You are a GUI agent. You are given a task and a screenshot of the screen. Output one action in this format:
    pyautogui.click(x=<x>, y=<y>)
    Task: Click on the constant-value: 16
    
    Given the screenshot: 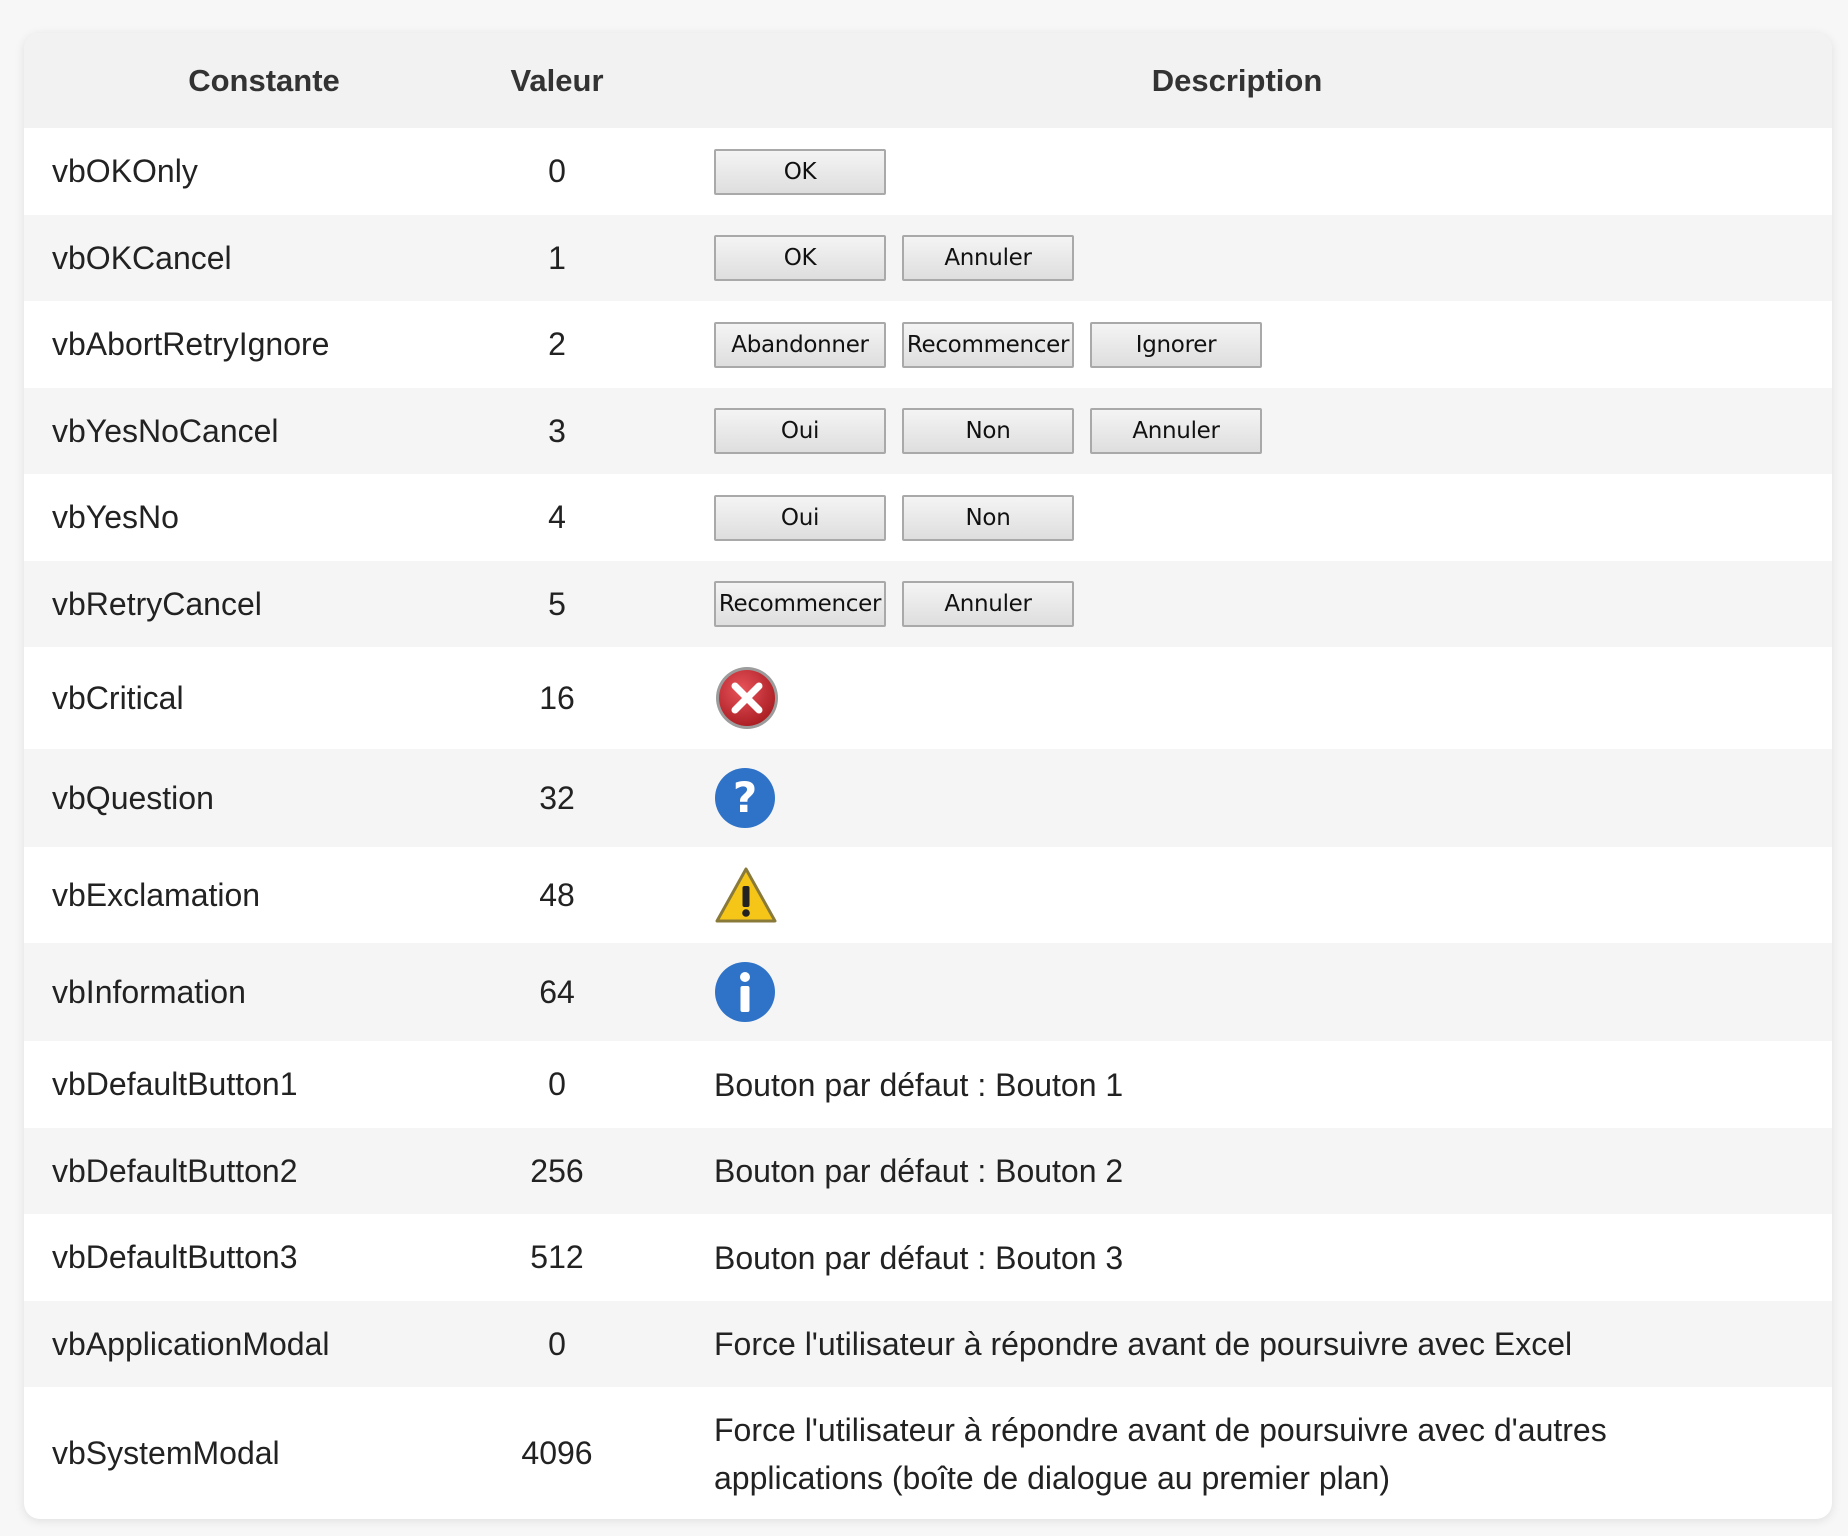 What is the action you would take?
    pyautogui.click(x=557, y=697)
    